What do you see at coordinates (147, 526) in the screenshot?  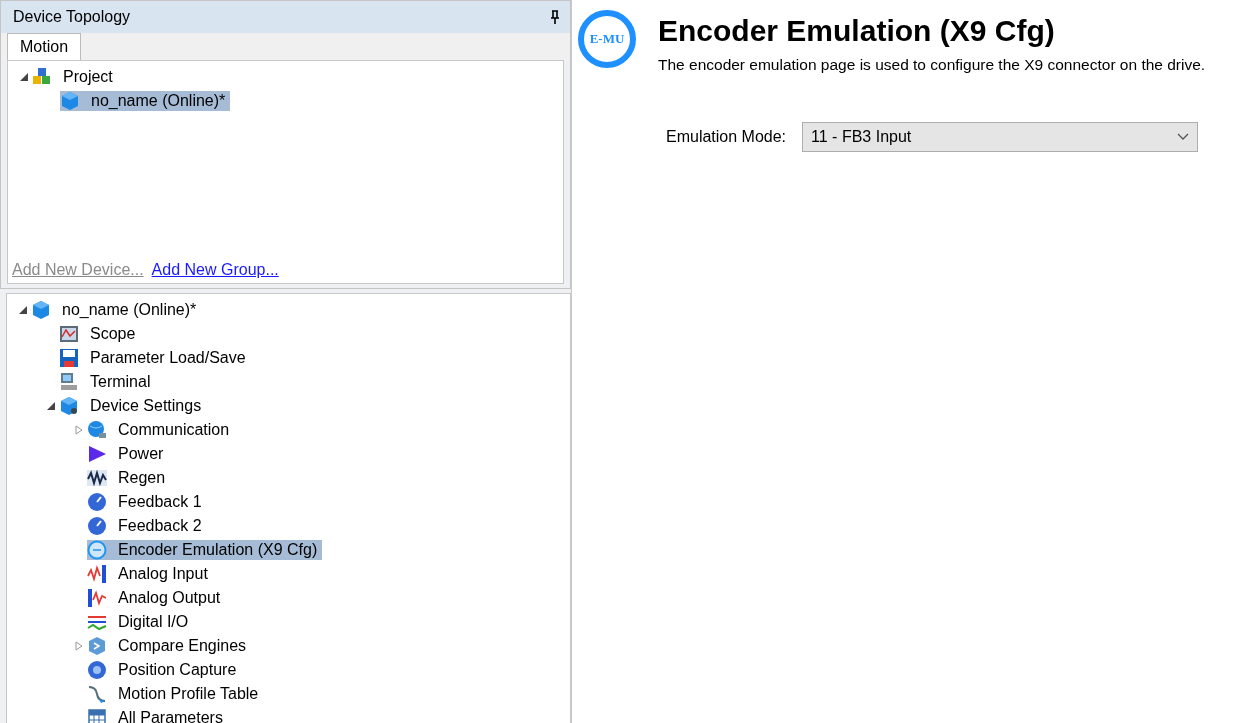 I see `tree-item: Feedback 2` at bounding box center [147, 526].